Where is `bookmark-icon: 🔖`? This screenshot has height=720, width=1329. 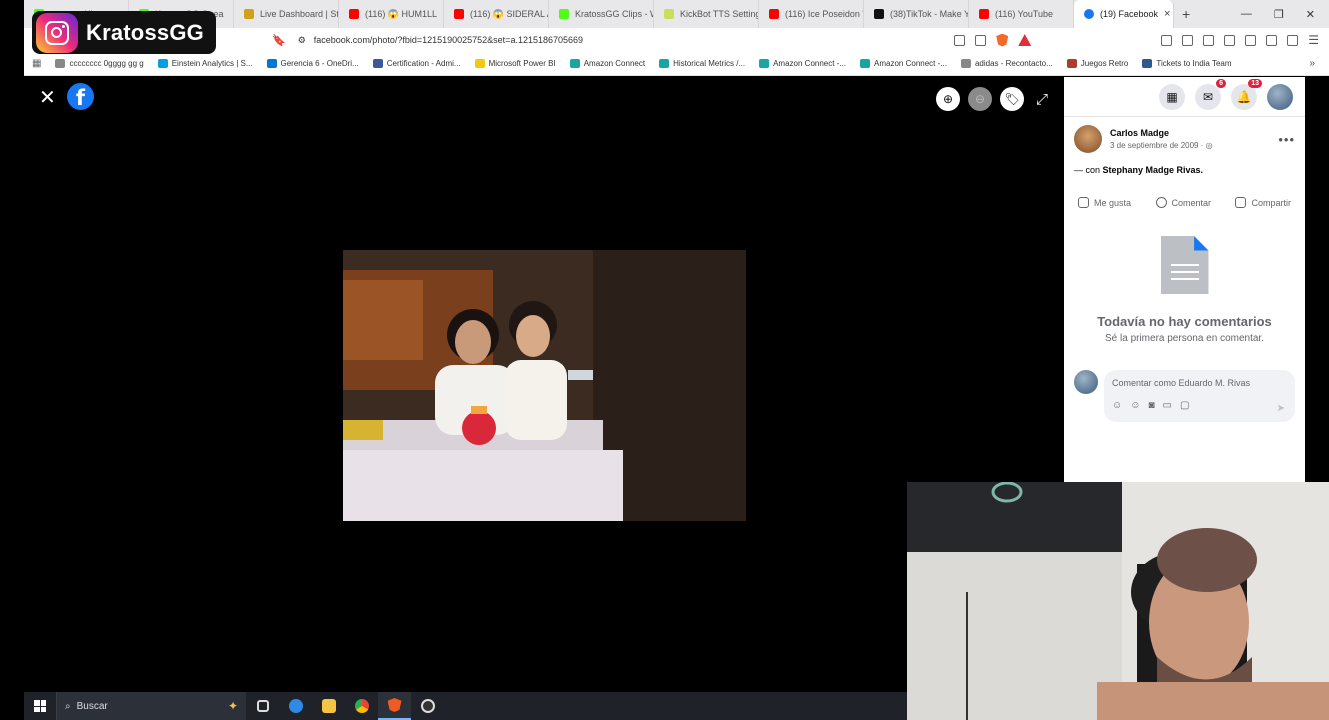 bookmark-icon: 🔖 is located at coordinates (279, 40).